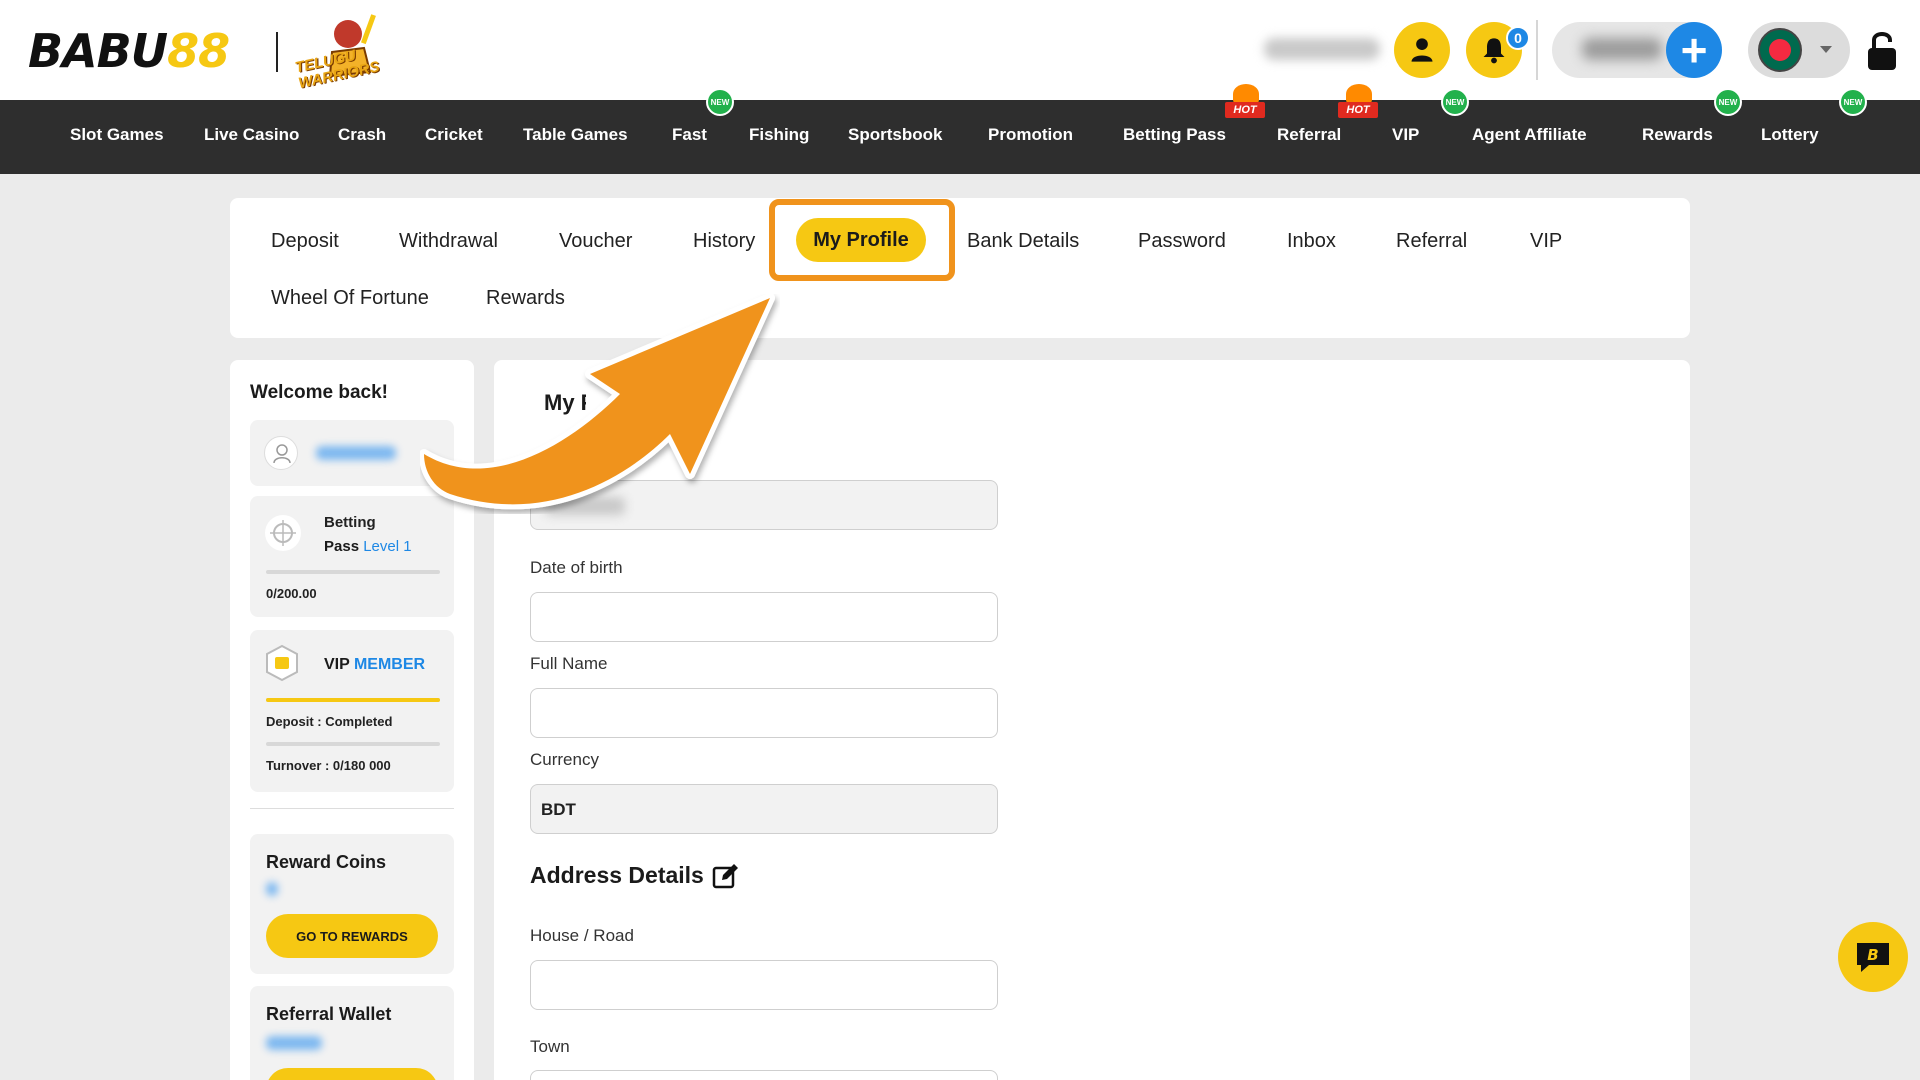  Describe the element at coordinates (1494, 51) in the screenshot. I see `bell-icon` at that location.